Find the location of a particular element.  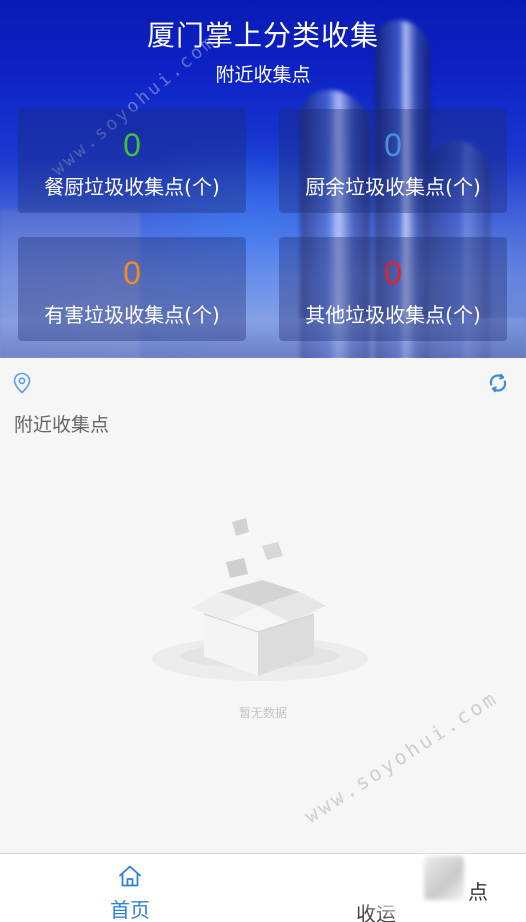

stat-card-hazardous-waste: 0 有害垃圾收集点(个) is located at coordinates (132, 289).